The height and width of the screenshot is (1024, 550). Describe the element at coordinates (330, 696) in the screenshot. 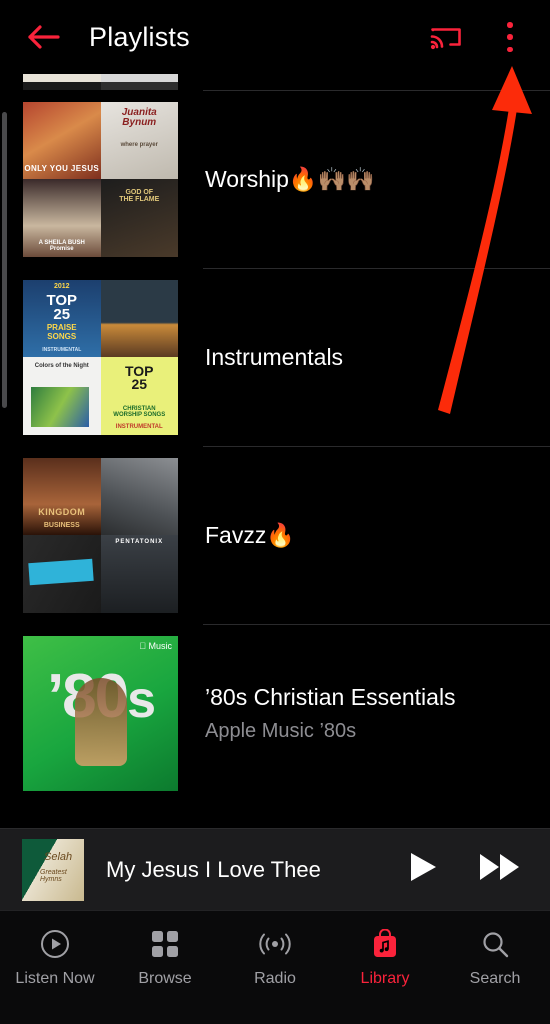

I see `playlist-title: ’80s Christian Essentials` at that location.